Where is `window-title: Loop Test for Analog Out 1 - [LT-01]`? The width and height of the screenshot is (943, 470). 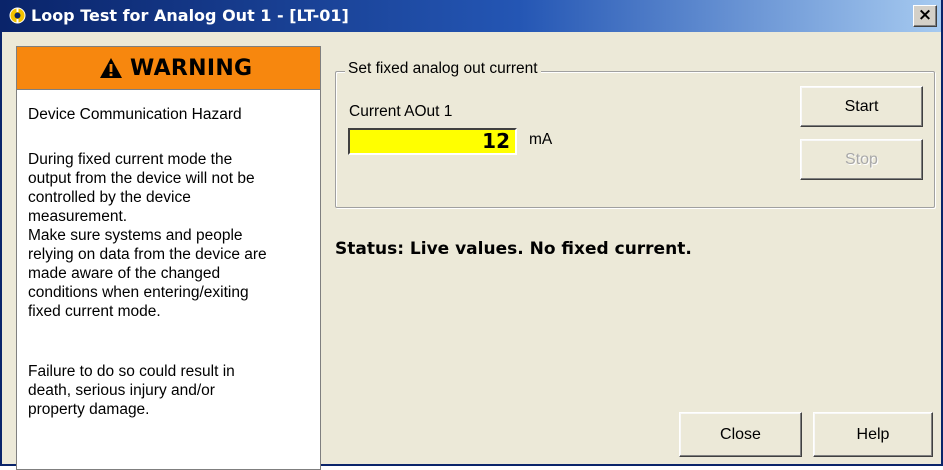
window-title: Loop Test for Analog Out 1 - [LT-01] is located at coordinates (190, 15).